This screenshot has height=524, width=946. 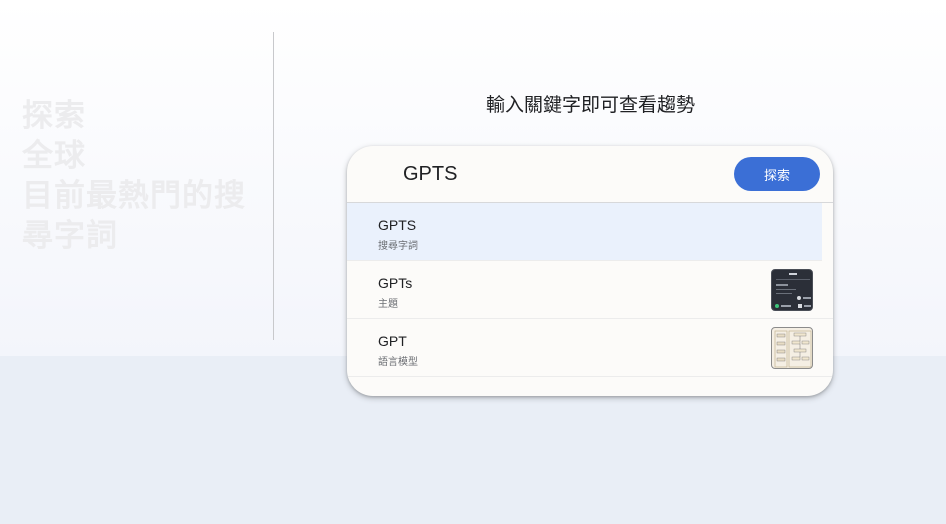 I want to click on suggestion-title: GPTs, so click(x=395, y=283).